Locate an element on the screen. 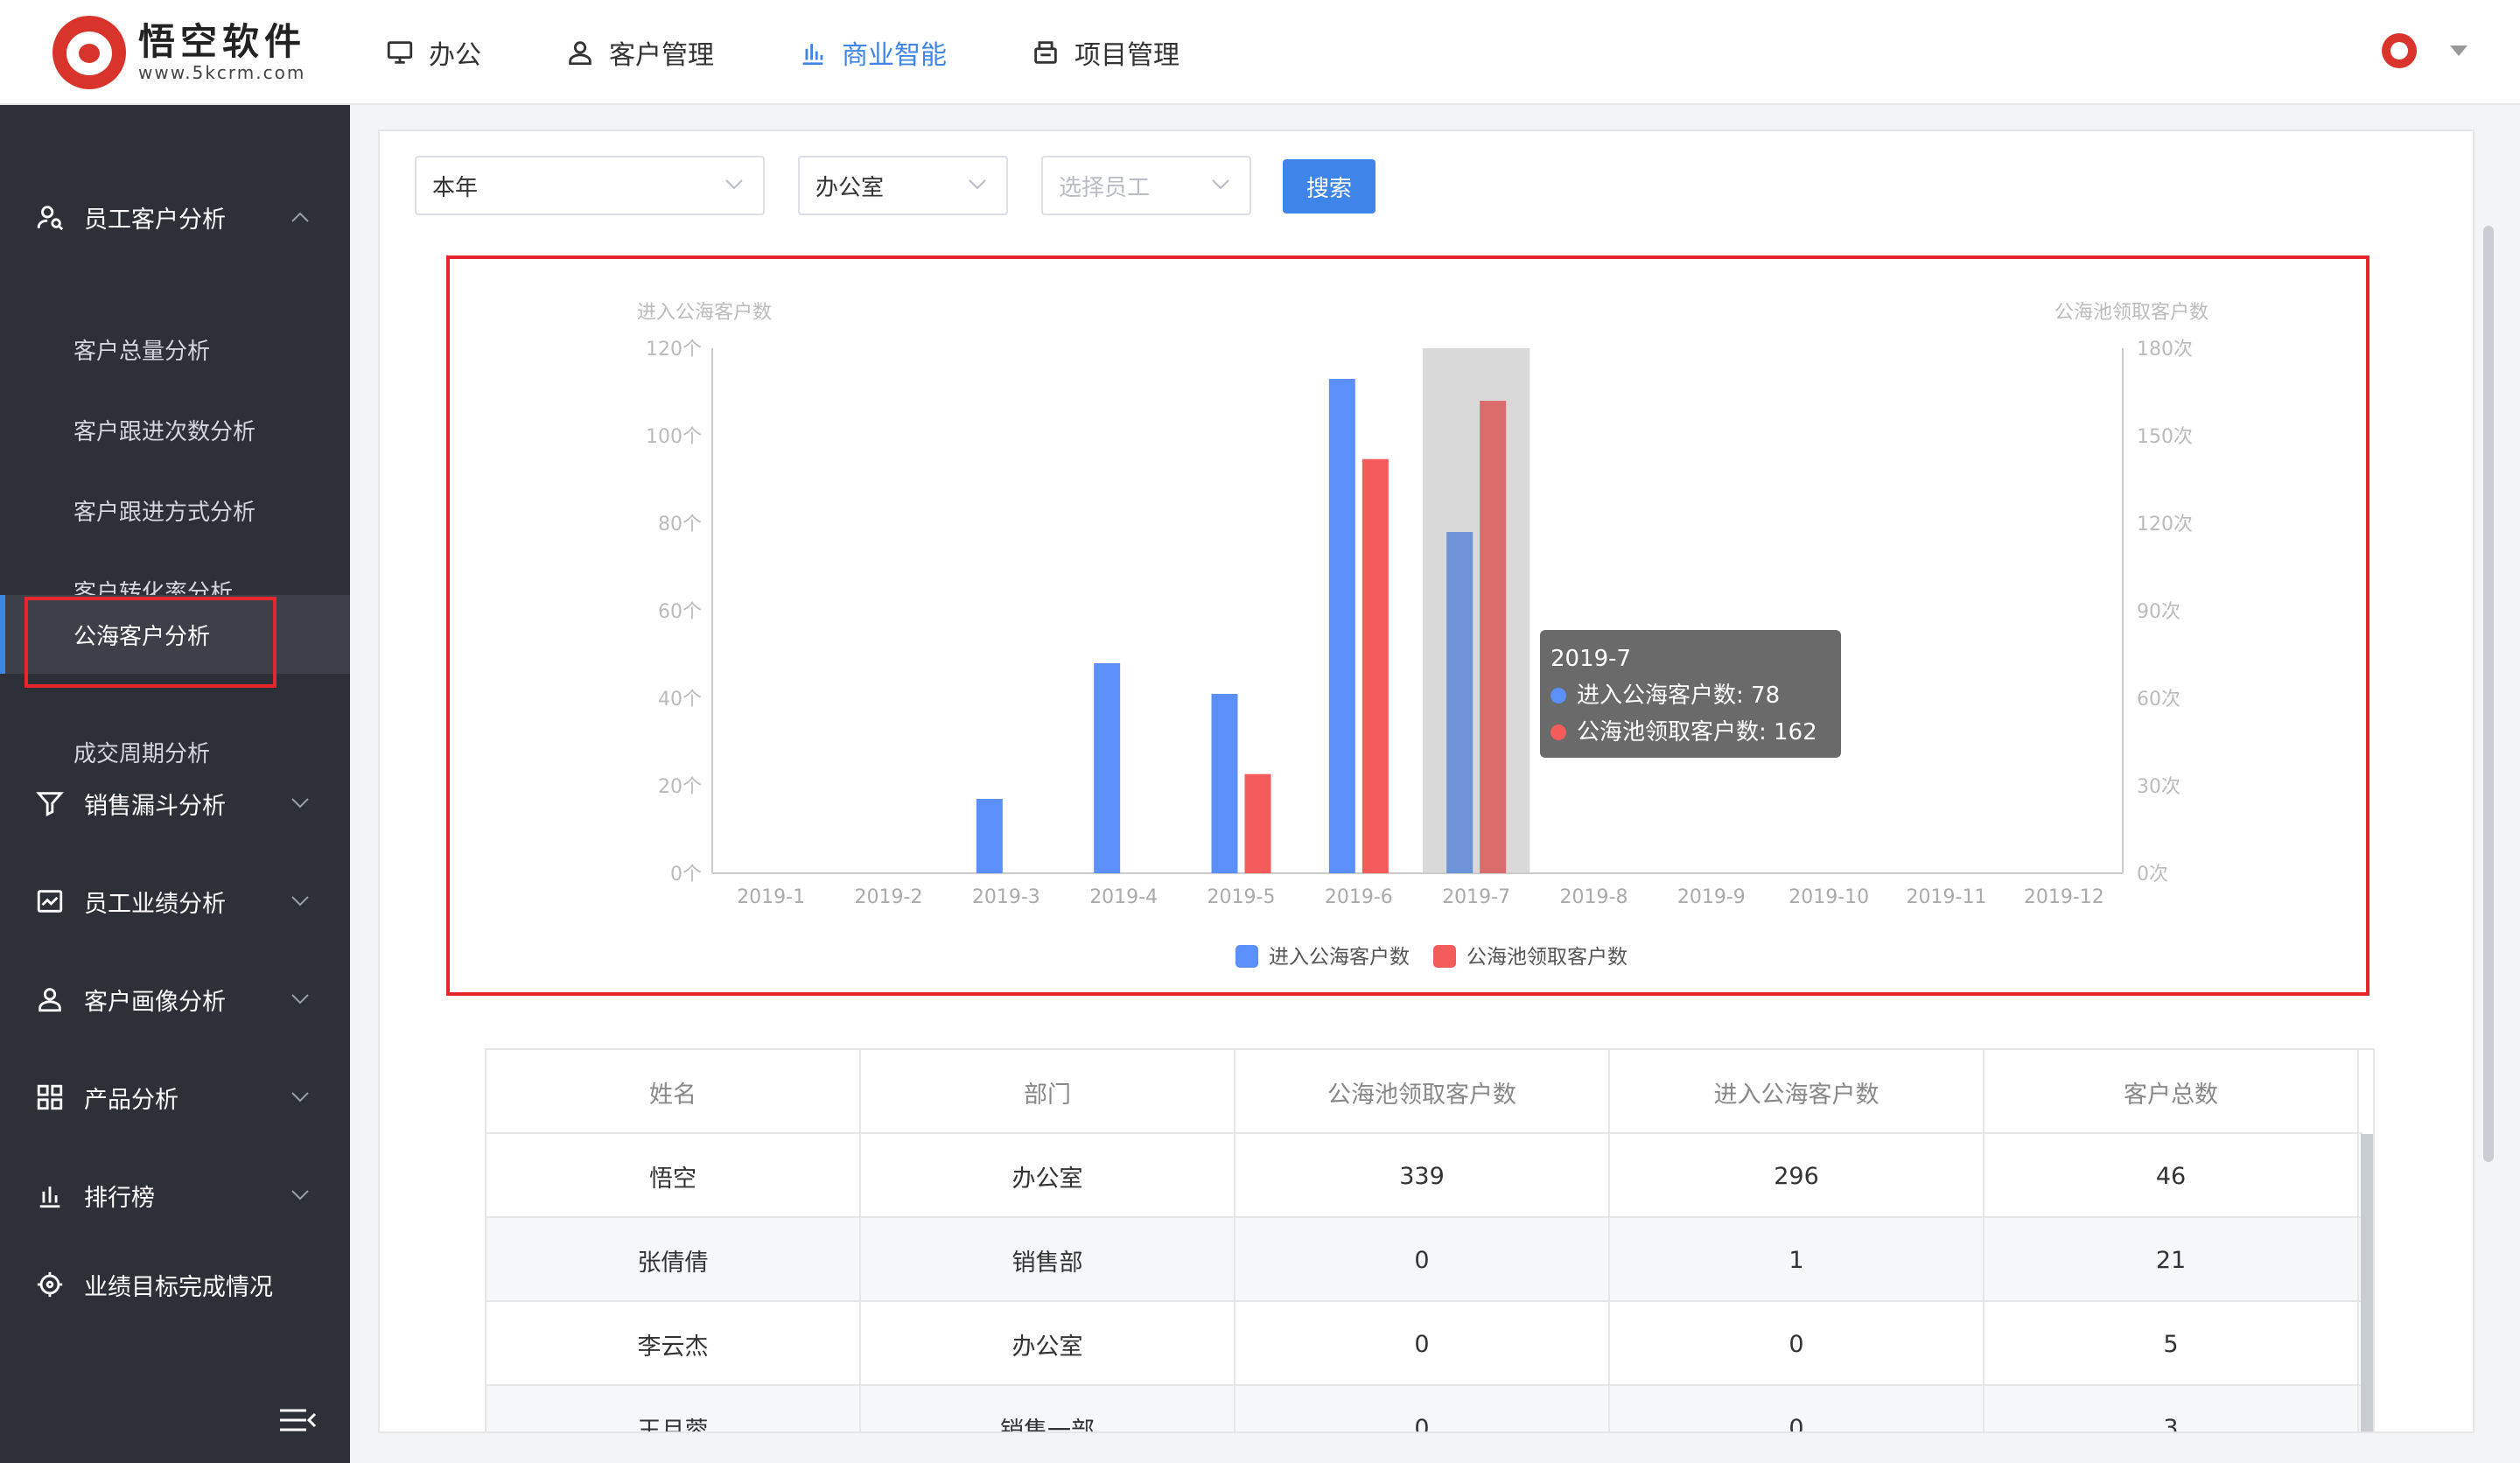 The height and width of the screenshot is (1463, 2520). sidebar-group-label: 业绩目标完成情况 is located at coordinates (178, 1287).